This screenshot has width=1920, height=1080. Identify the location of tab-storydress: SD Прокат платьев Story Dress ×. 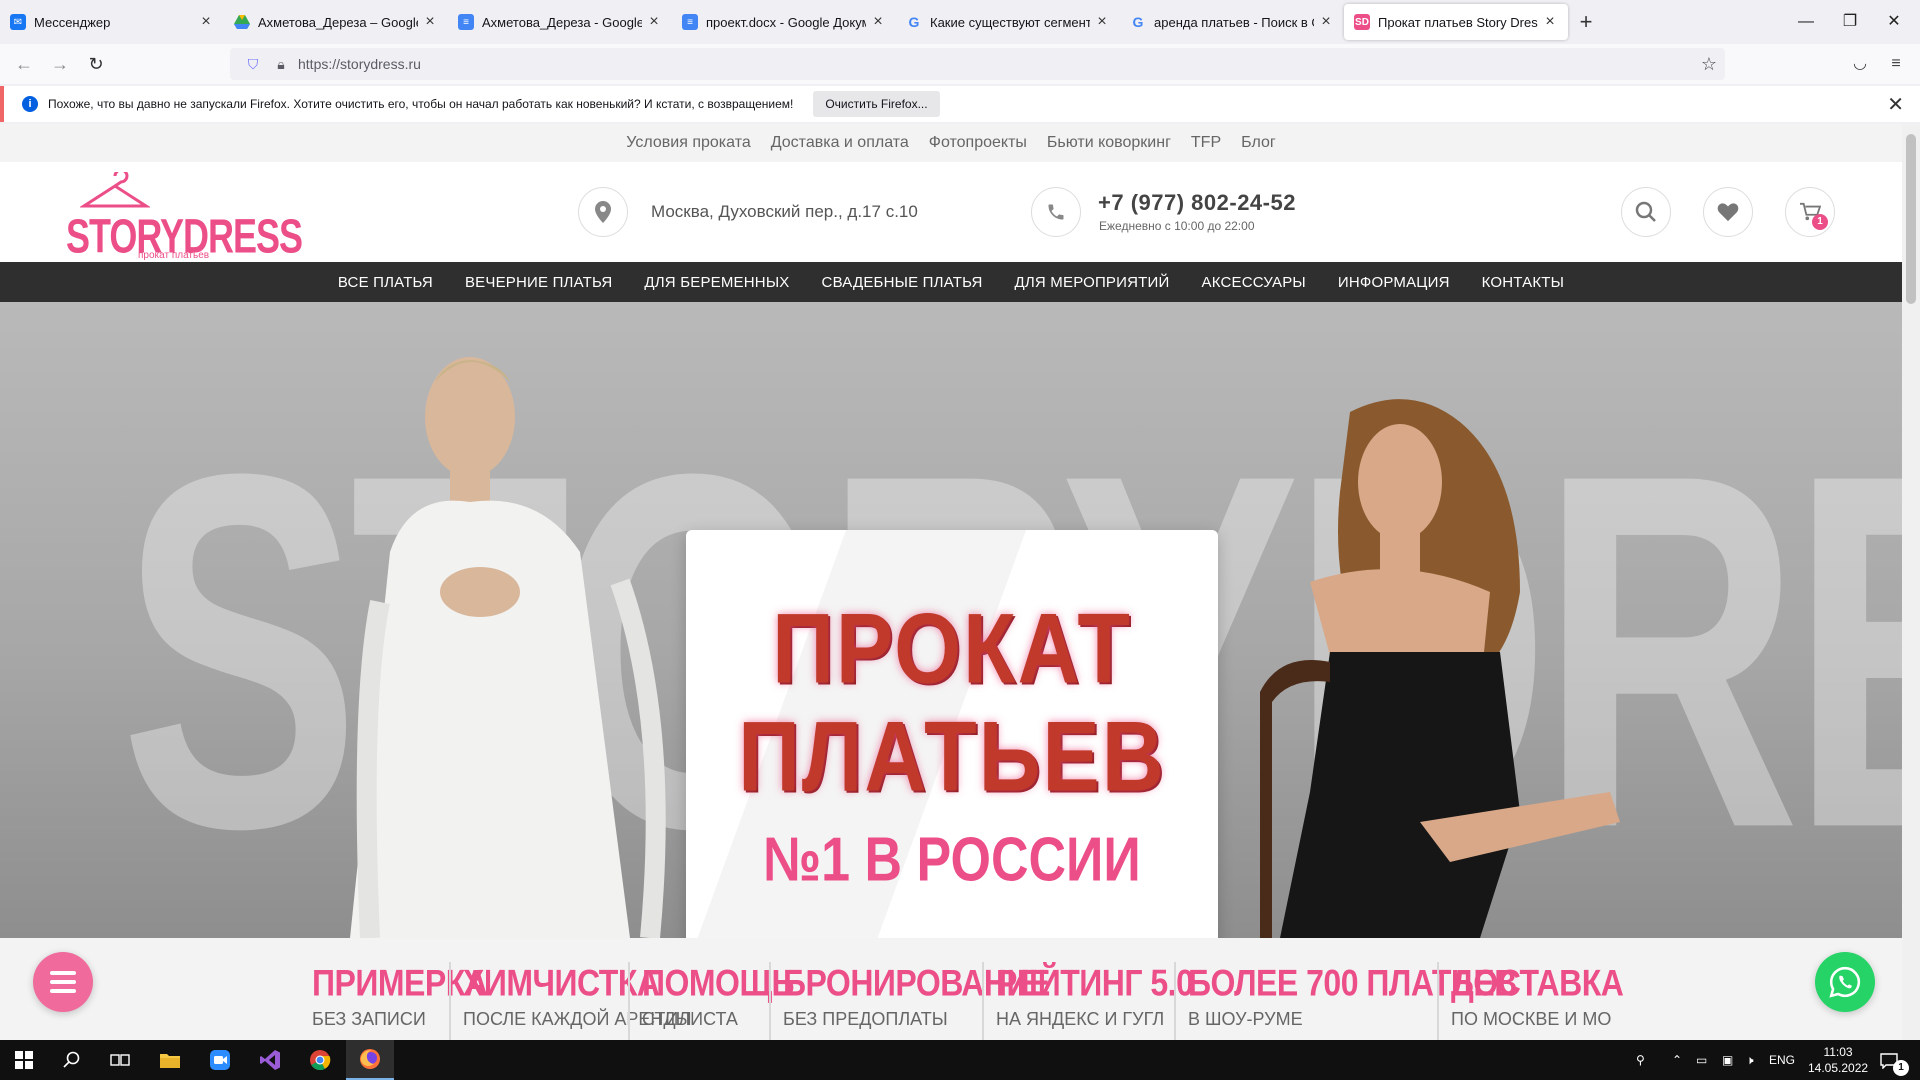
(1456, 22).